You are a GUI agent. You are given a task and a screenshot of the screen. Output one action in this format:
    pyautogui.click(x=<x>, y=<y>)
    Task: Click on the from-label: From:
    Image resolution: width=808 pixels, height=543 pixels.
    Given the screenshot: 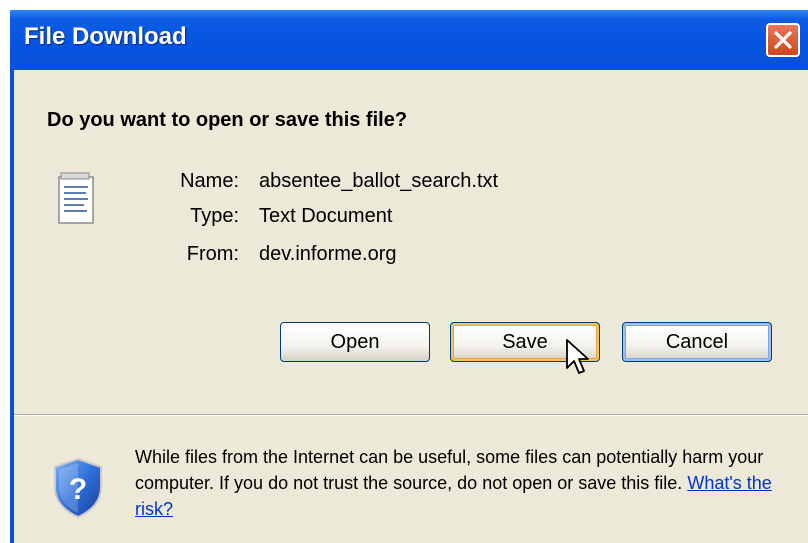 What is the action you would take?
    pyautogui.click(x=212, y=254)
    